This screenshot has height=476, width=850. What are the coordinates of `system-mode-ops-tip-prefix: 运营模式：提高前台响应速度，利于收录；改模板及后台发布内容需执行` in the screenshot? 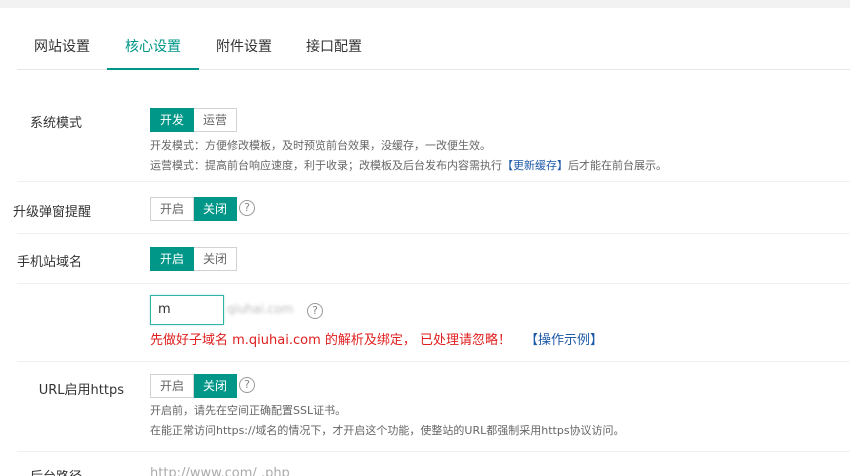 It's located at (326, 165).